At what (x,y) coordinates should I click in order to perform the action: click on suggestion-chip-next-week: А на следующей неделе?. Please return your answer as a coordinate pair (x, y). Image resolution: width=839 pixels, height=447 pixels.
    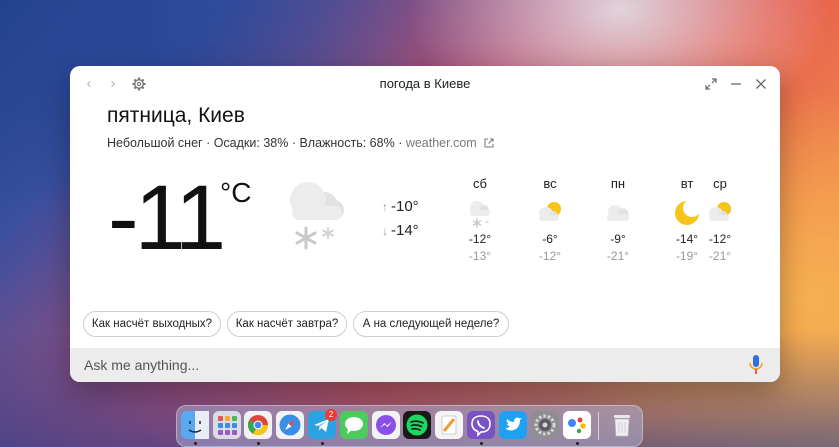
    Looking at the image, I should click on (431, 324).